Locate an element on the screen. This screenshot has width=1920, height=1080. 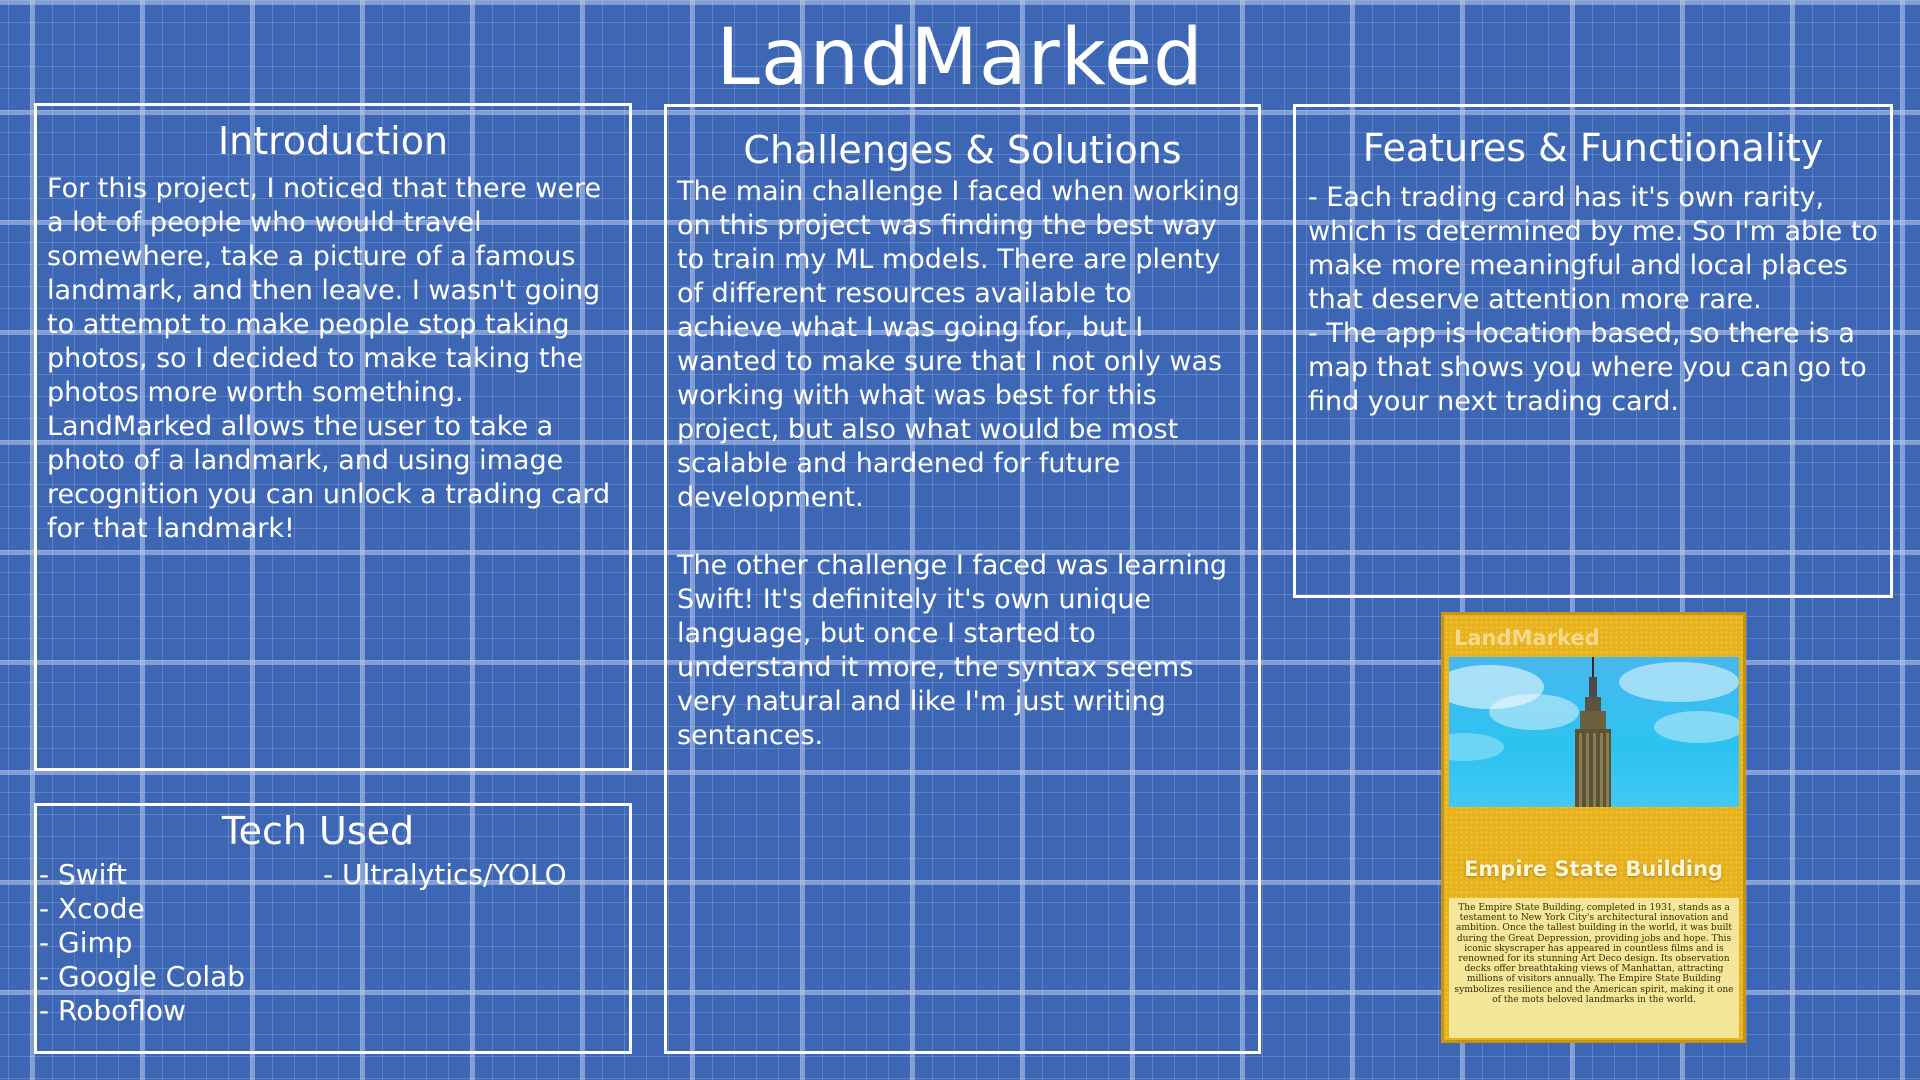
tech-item: - Google Colab is located at coordinates (142, 976).